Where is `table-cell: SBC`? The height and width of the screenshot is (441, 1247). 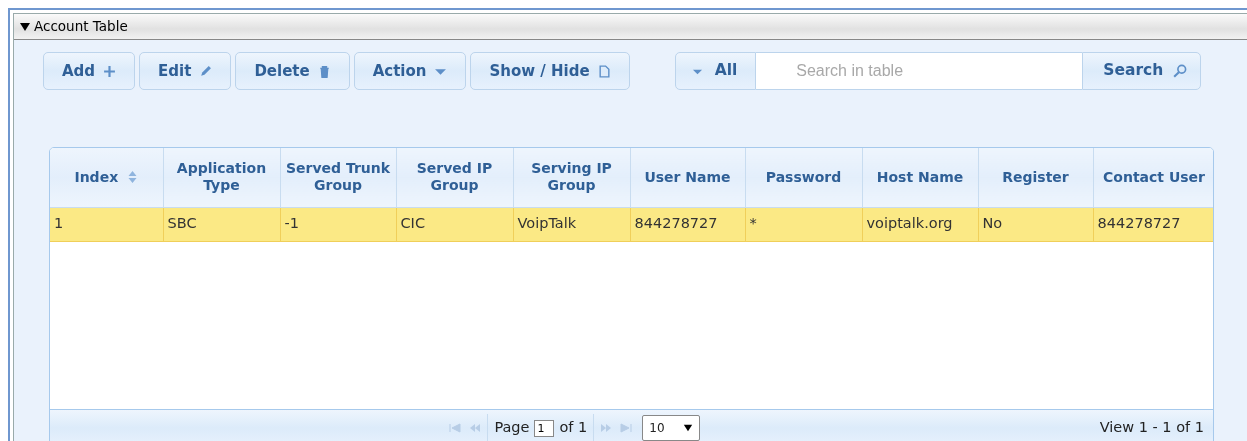 table-cell: SBC is located at coordinates (221, 224).